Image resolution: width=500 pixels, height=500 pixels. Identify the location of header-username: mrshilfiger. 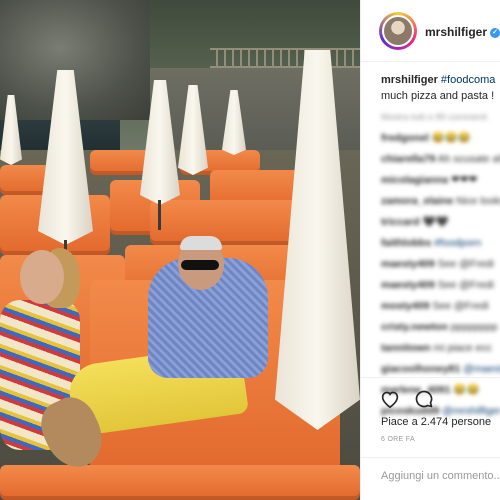
(456, 32).